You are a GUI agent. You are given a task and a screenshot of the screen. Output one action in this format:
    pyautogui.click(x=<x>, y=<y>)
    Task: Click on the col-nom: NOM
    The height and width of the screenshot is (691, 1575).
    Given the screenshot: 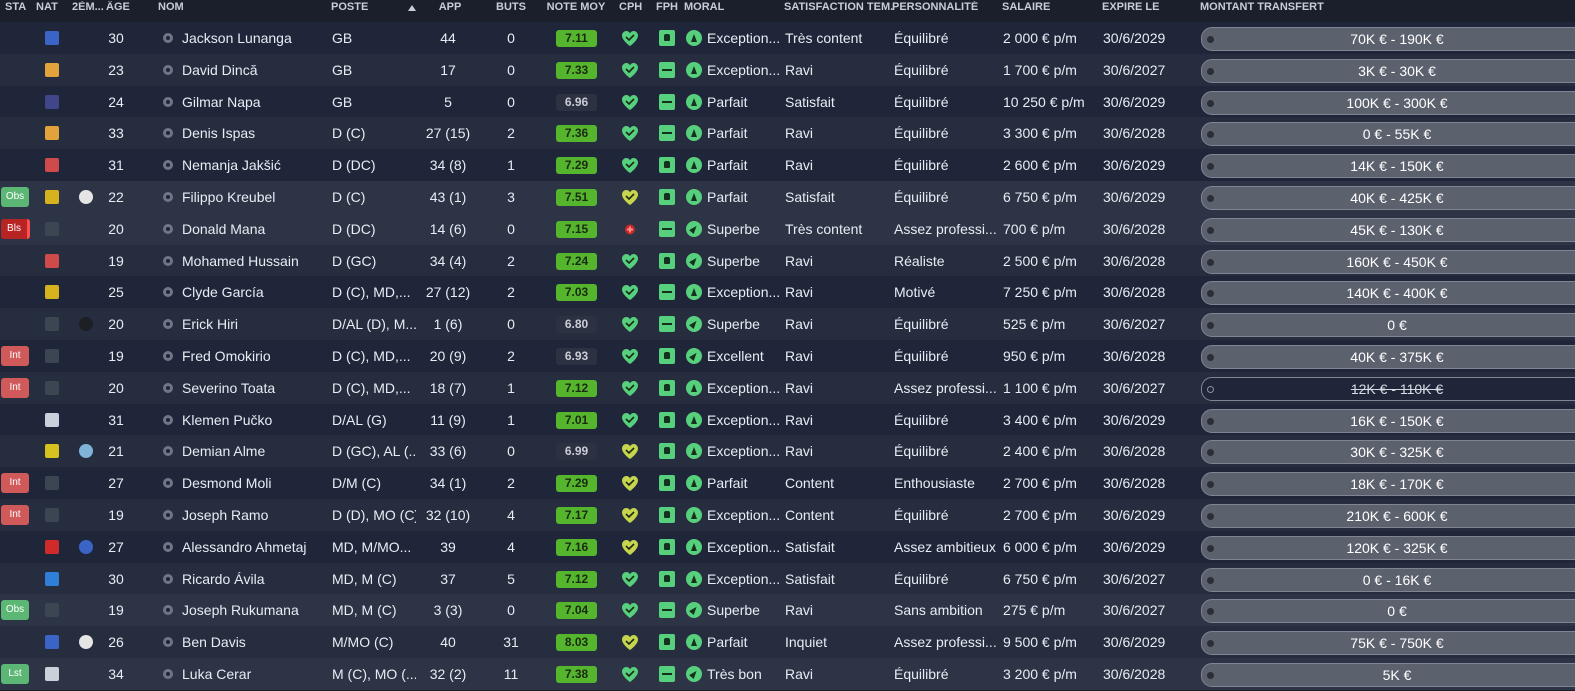 What is the action you would take?
    pyautogui.click(x=233, y=7)
    